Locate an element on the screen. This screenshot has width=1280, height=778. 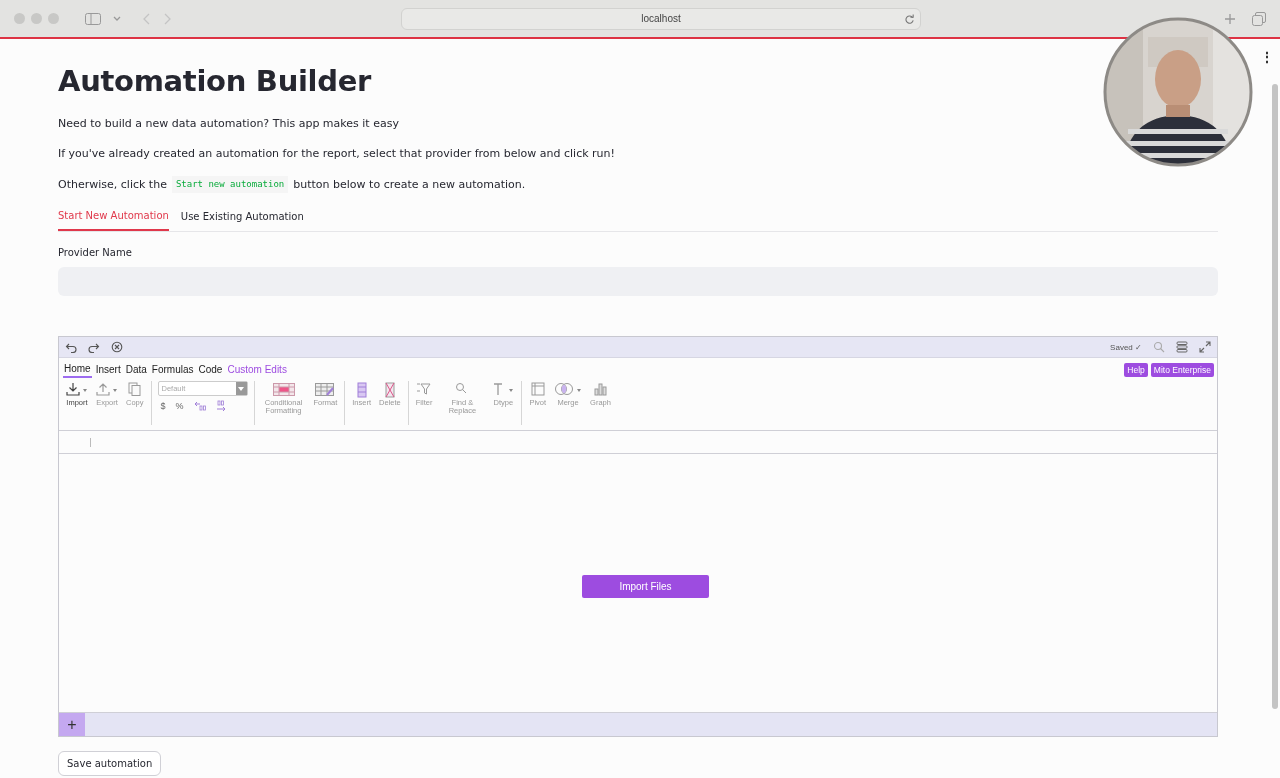
text-cursor is located at coordinates (90, 442).